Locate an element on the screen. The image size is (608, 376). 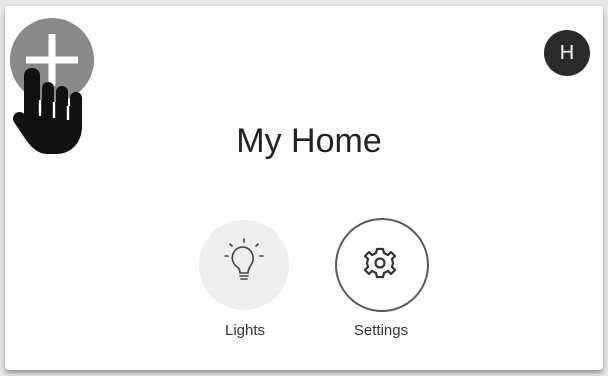
settings-label: Settings is located at coordinates (381, 330).